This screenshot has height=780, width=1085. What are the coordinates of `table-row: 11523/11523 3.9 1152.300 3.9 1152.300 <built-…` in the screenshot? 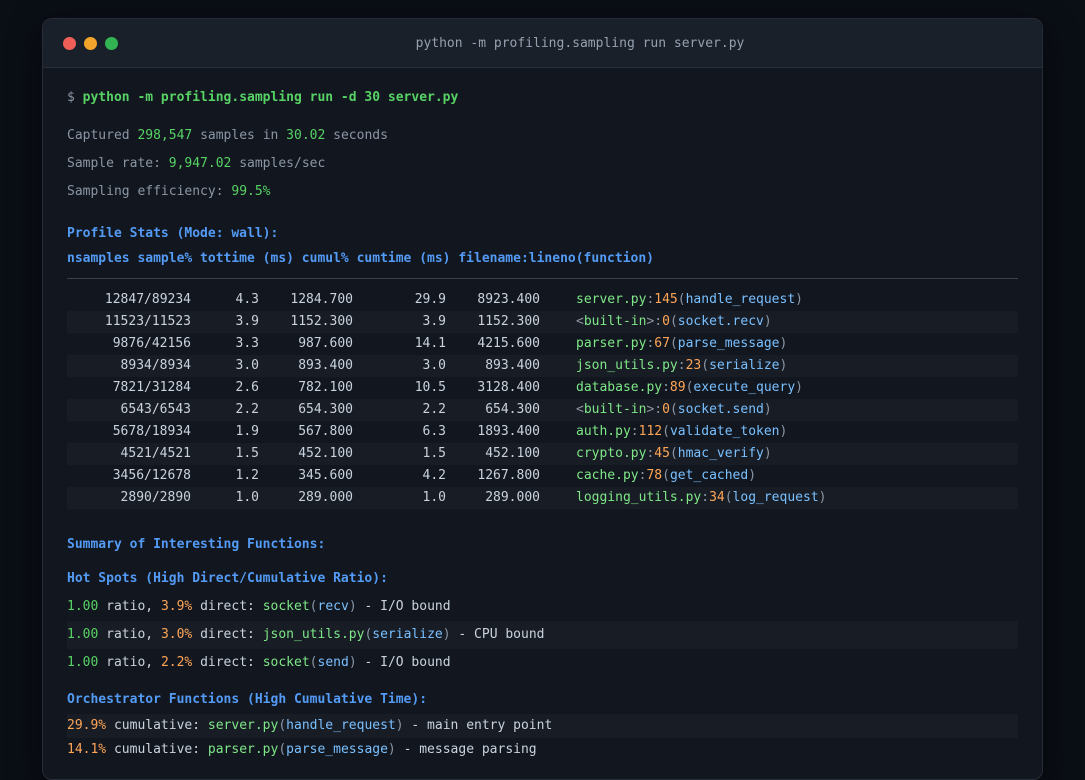 It's located at (542, 322).